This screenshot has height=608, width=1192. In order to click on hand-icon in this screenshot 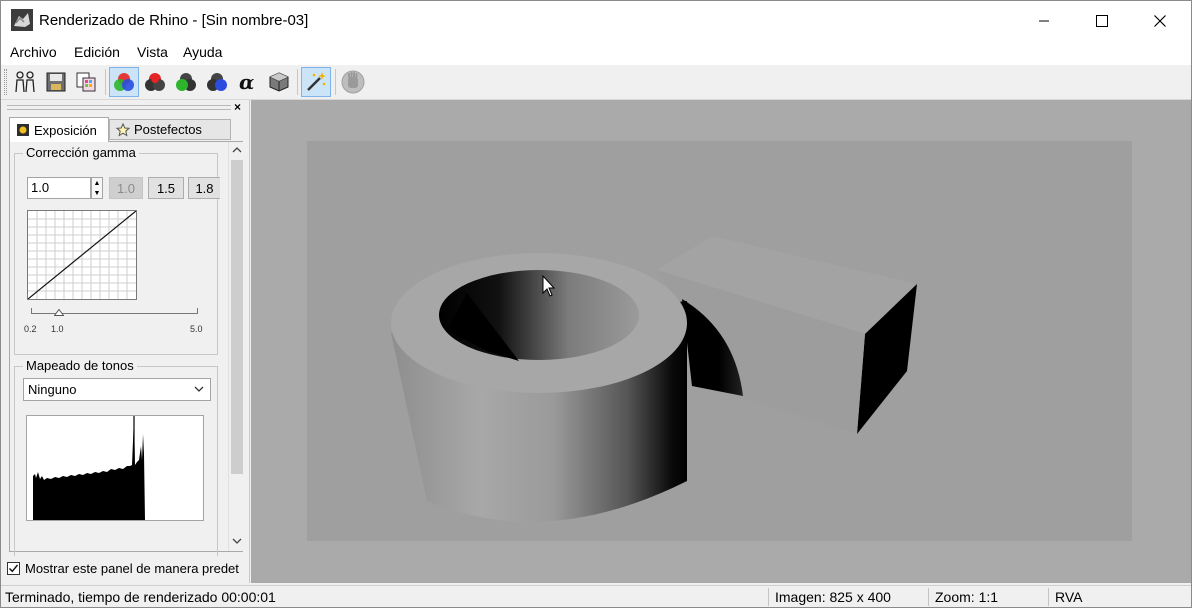, I will do `click(353, 82)`.